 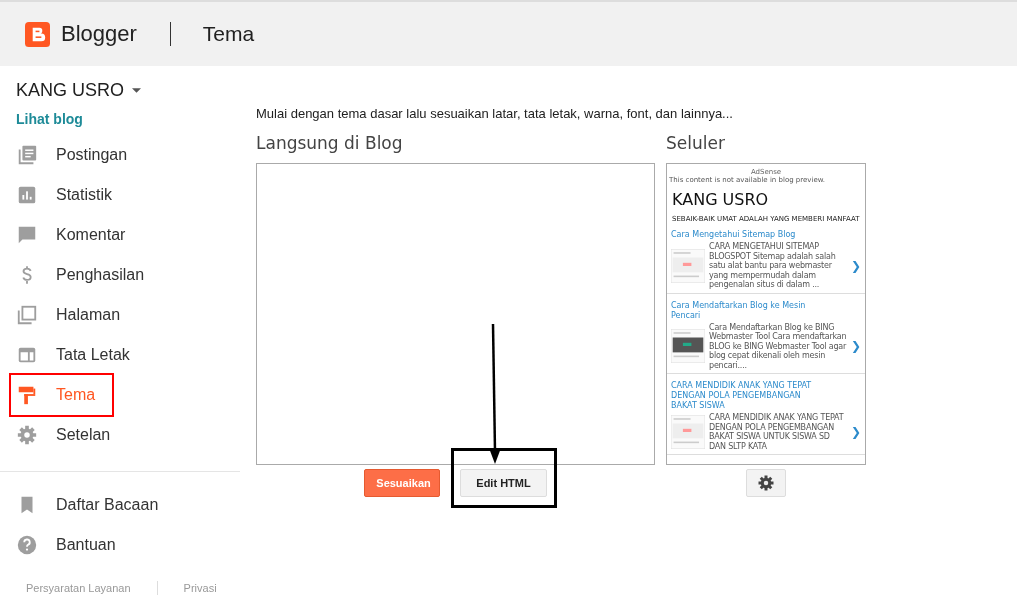 What do you see at coordinates (65, 315) in the screenshot?
I see `nav-item: Halaman` at bounding box center [65, 315].